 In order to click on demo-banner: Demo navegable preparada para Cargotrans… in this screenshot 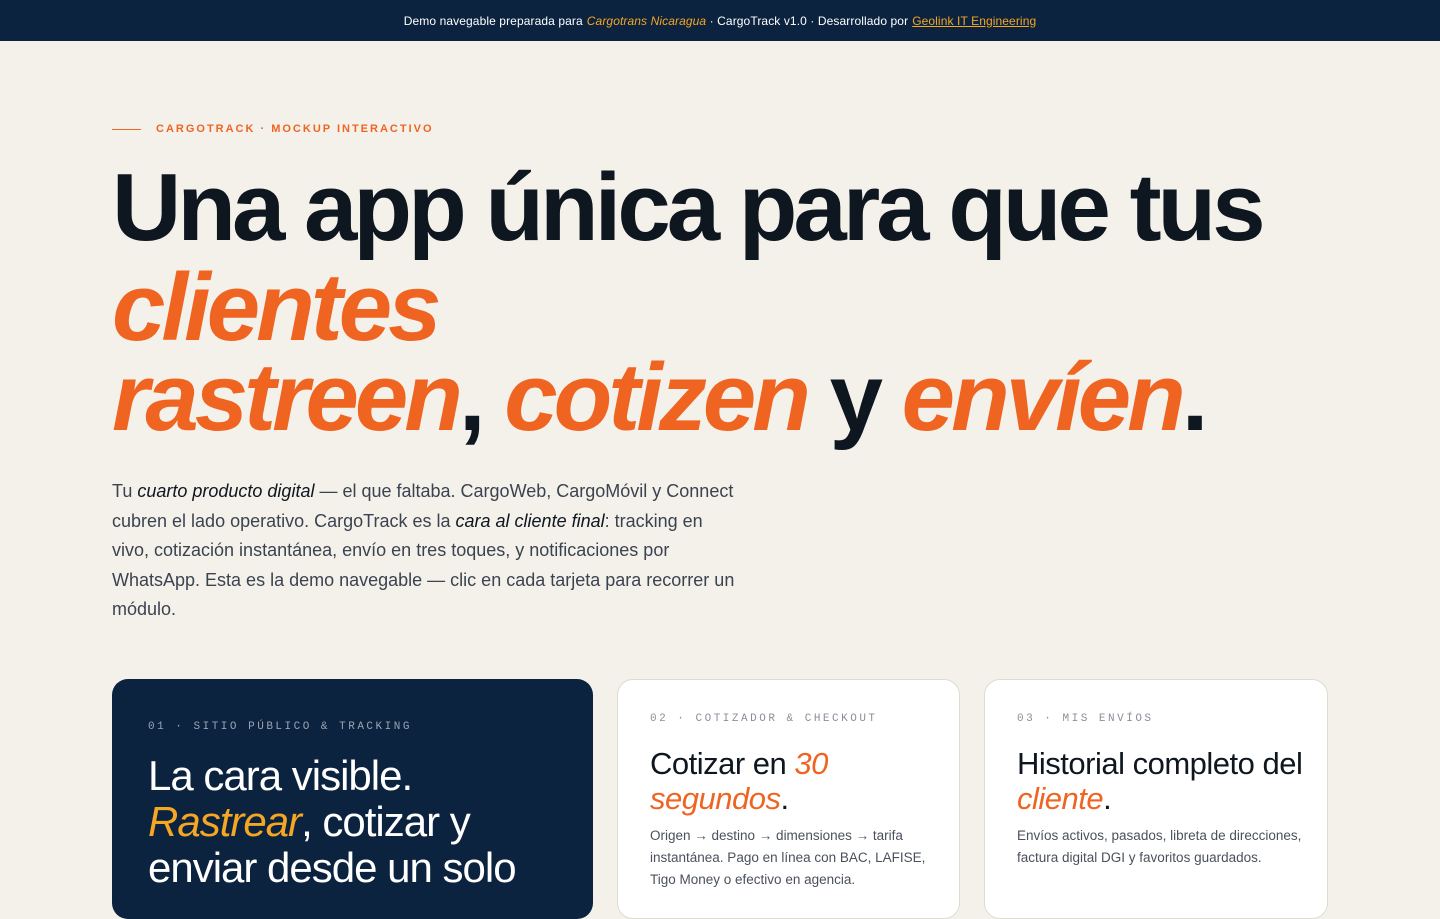, I will do `click(720, 20)`.